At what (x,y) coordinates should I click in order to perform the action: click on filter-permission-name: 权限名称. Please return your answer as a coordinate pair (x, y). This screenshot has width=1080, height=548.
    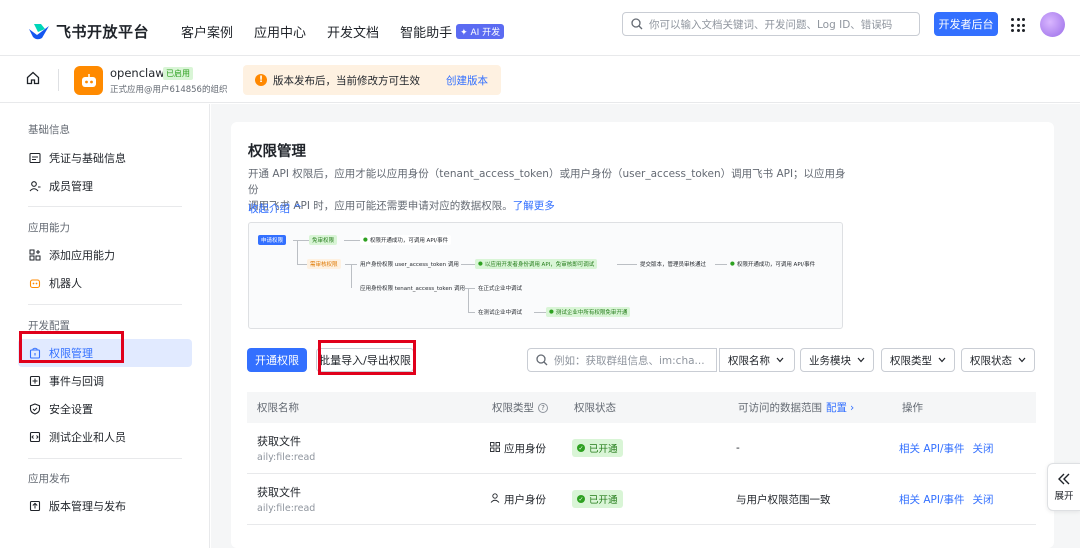
    Looking at the image, I should click on (757, 360).